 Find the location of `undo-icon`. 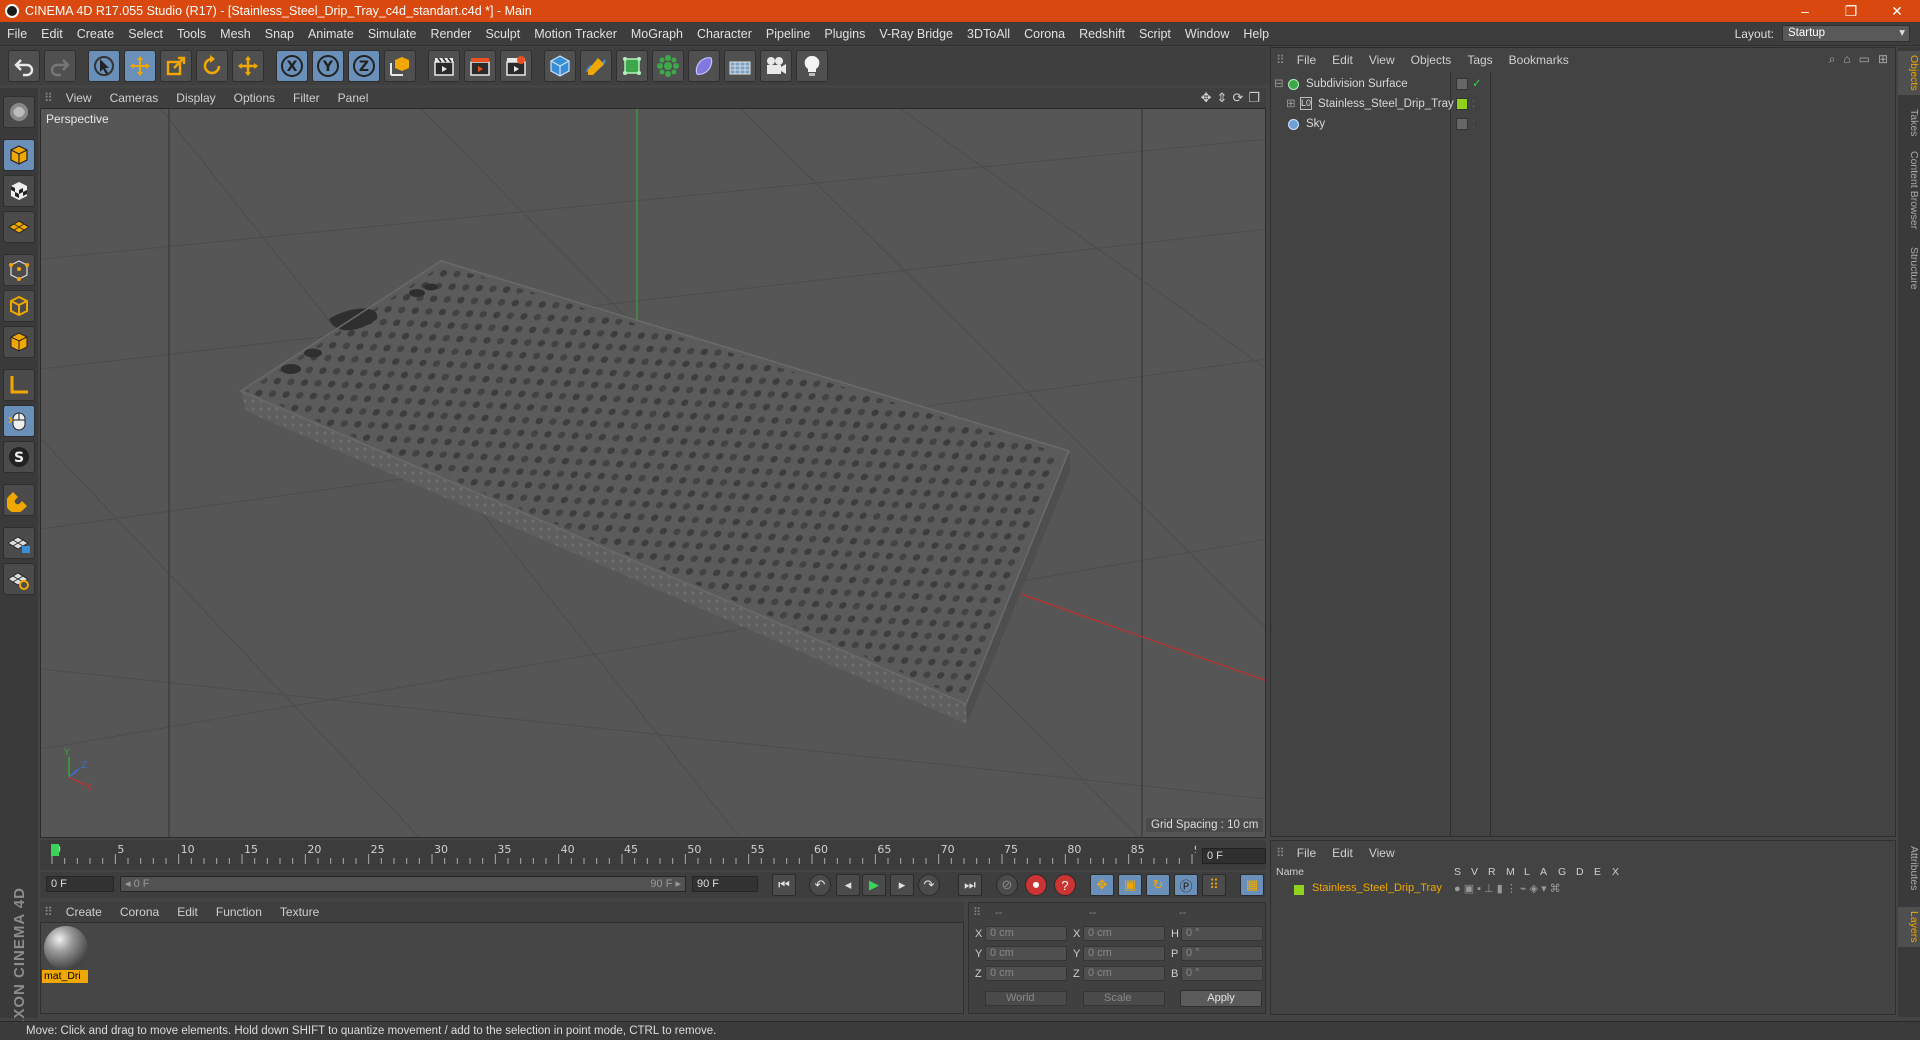

undo-icon is located at coordinates (24, 66).